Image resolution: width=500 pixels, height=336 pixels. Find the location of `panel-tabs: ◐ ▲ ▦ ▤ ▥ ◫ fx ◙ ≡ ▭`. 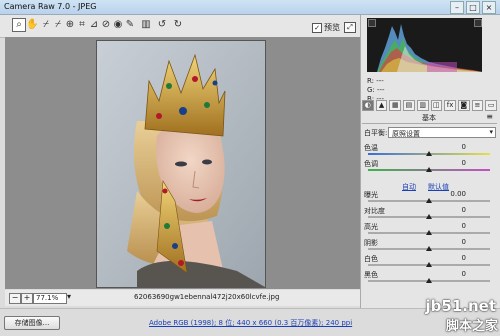

panel-tabs: ◐ ▲ ▦ ▤ ▥ ◫ fx ◙ ≡ ▭ is located at coordinates (430, 105).